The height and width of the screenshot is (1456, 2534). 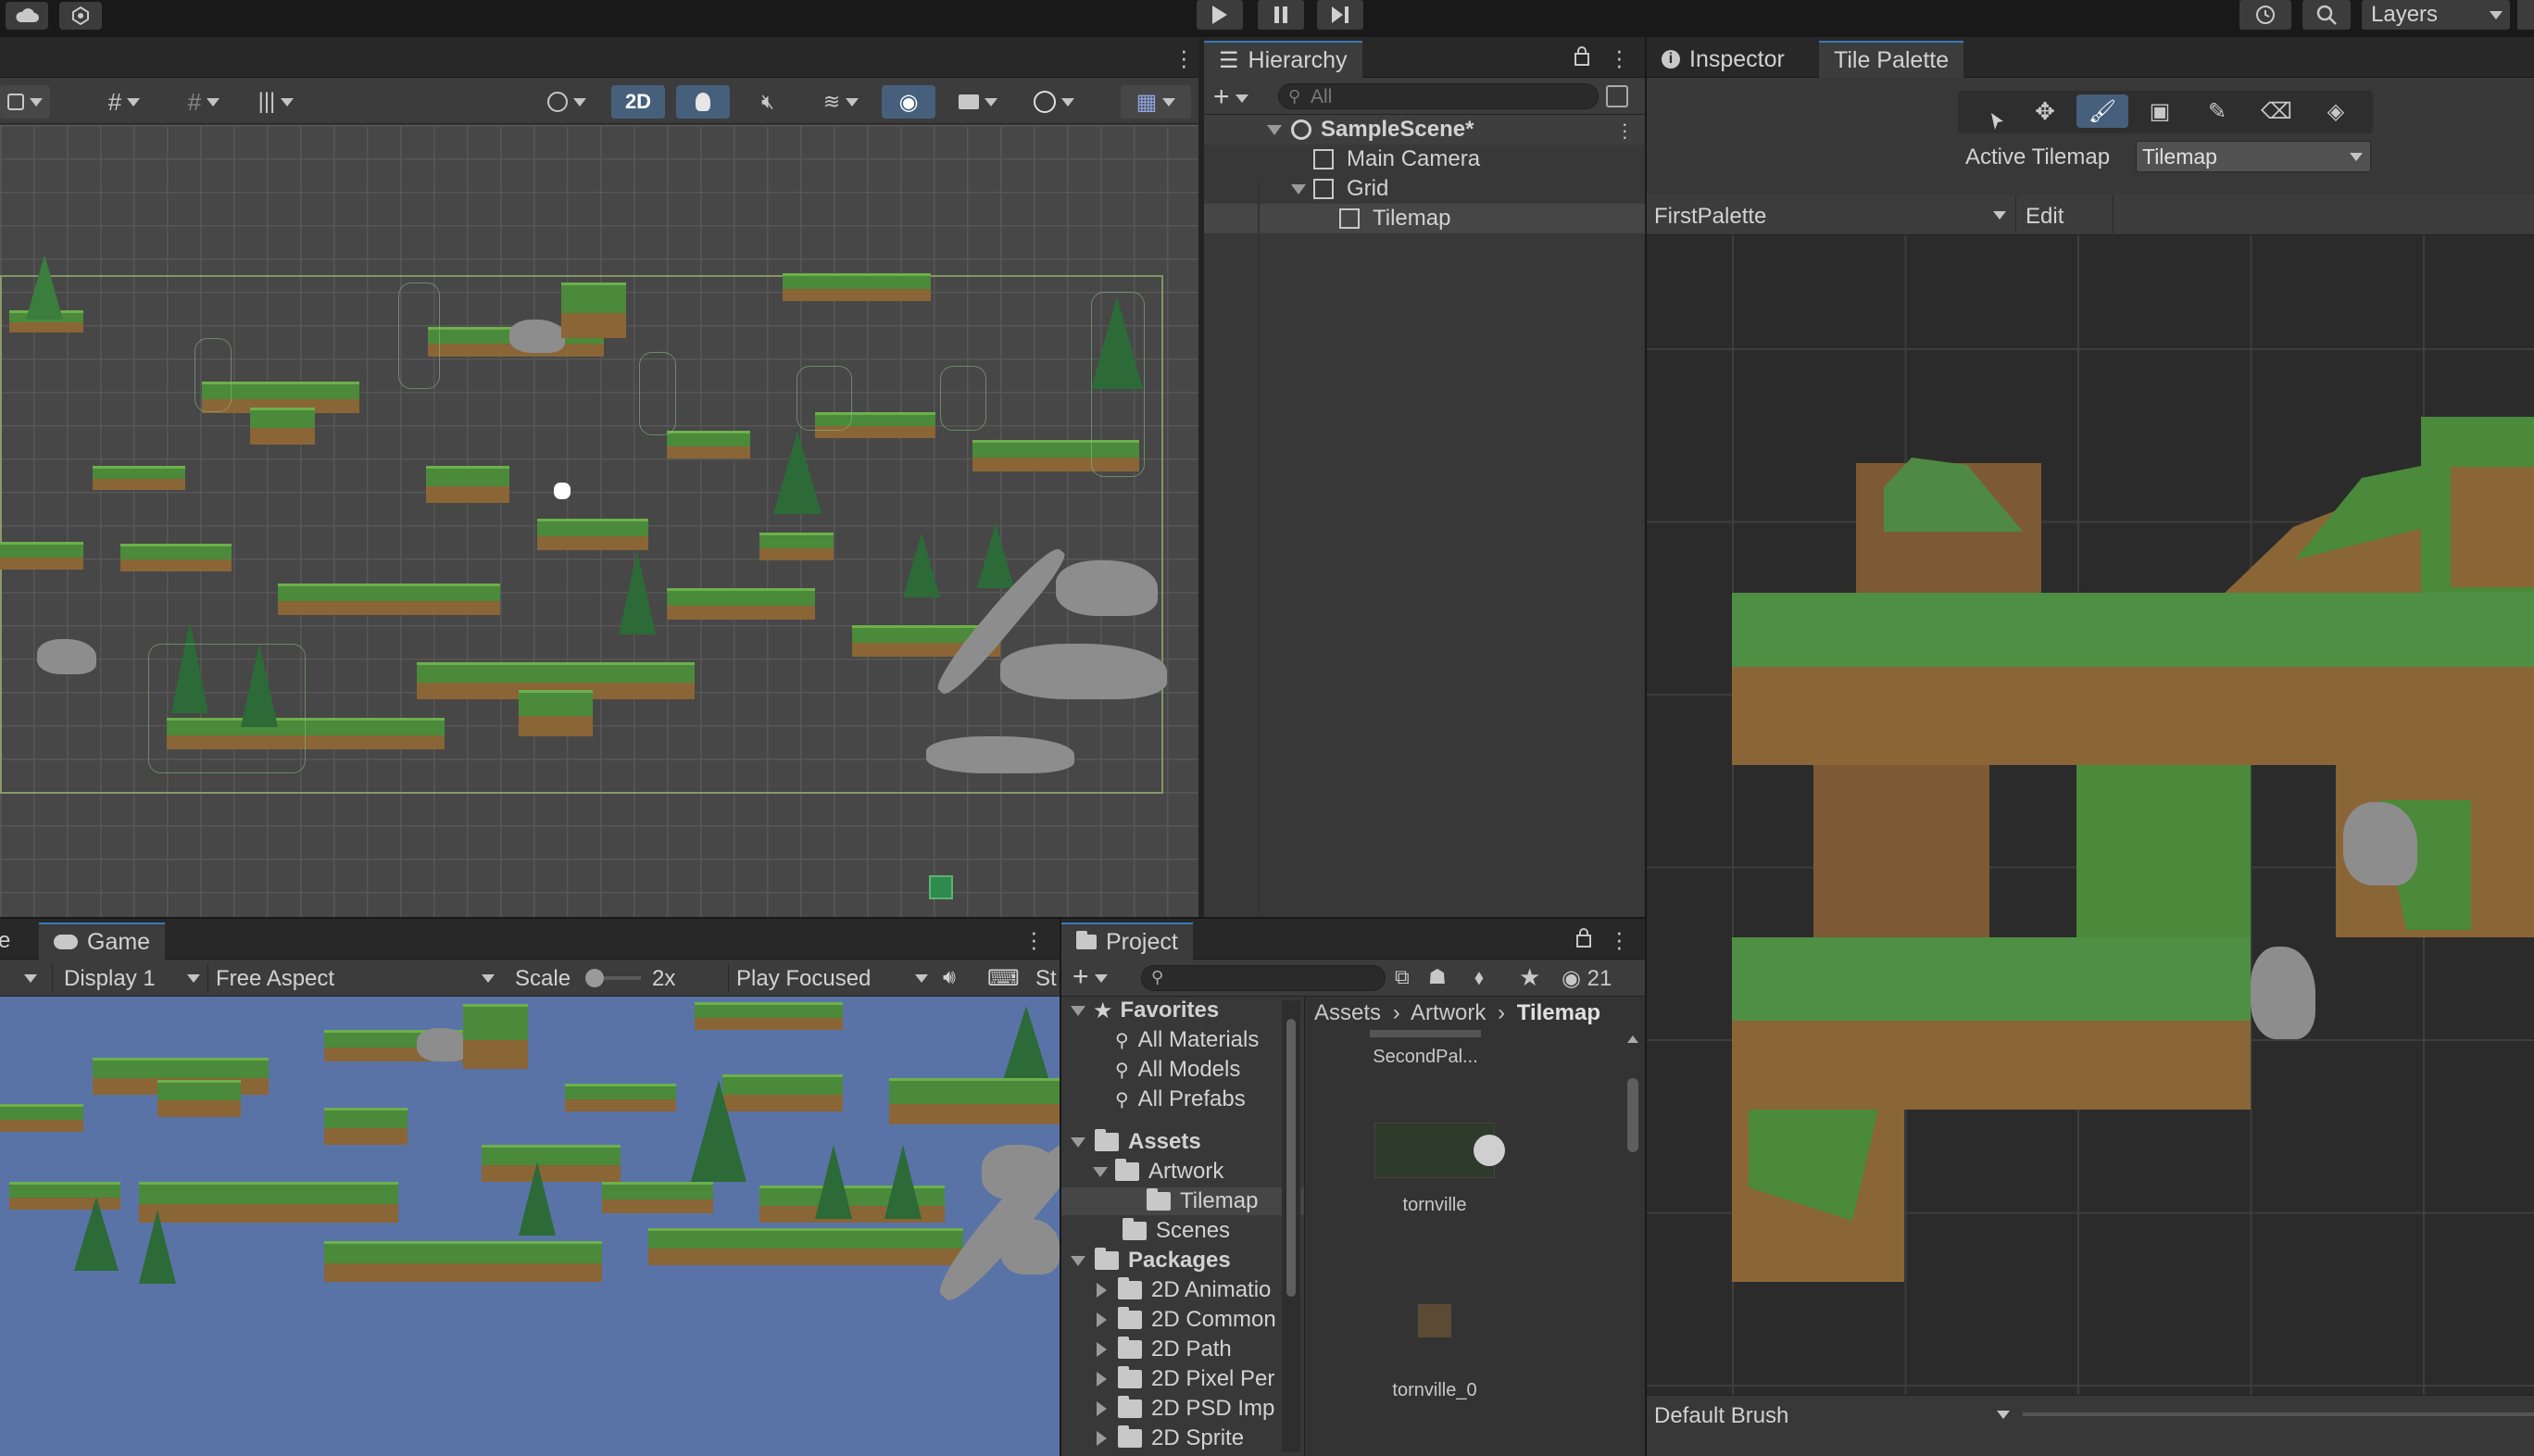 I want to click on artwork-folder: Artwork, so click(x=1182, y=1172).